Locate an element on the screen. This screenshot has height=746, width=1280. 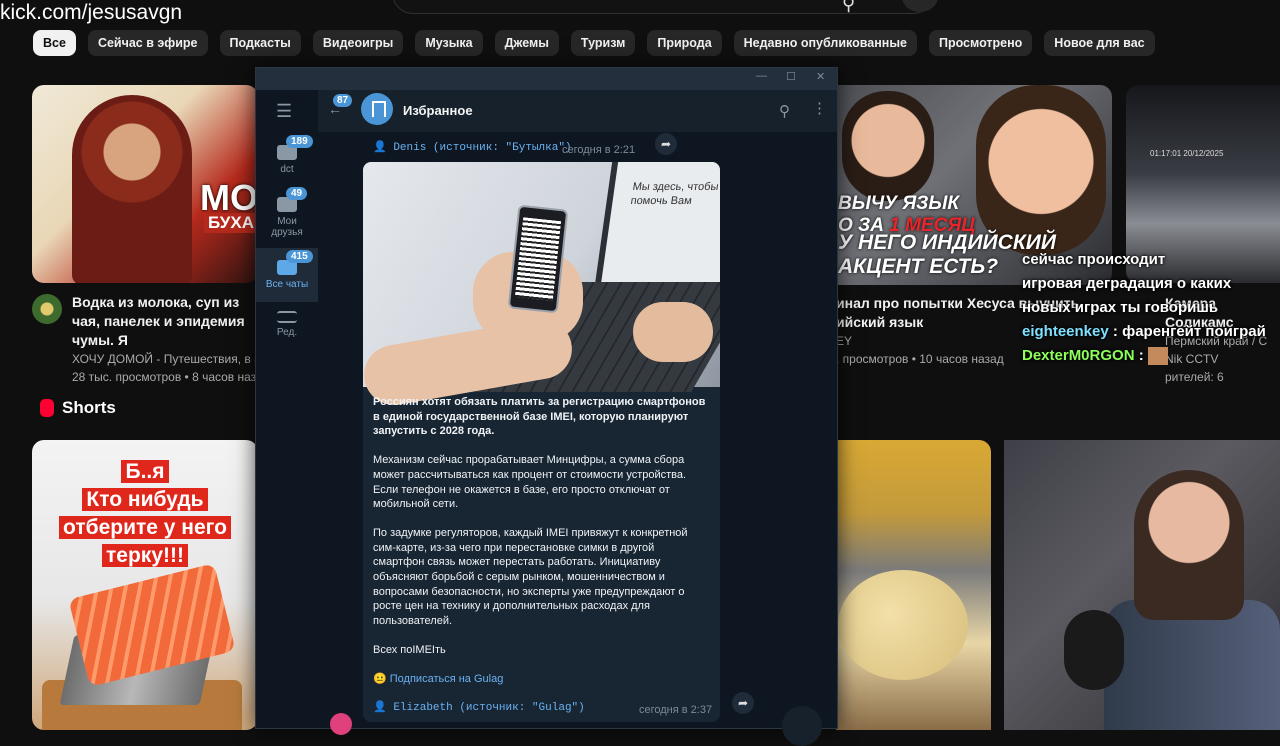
chat-title: Избранное is located at coordinates (438, 110).